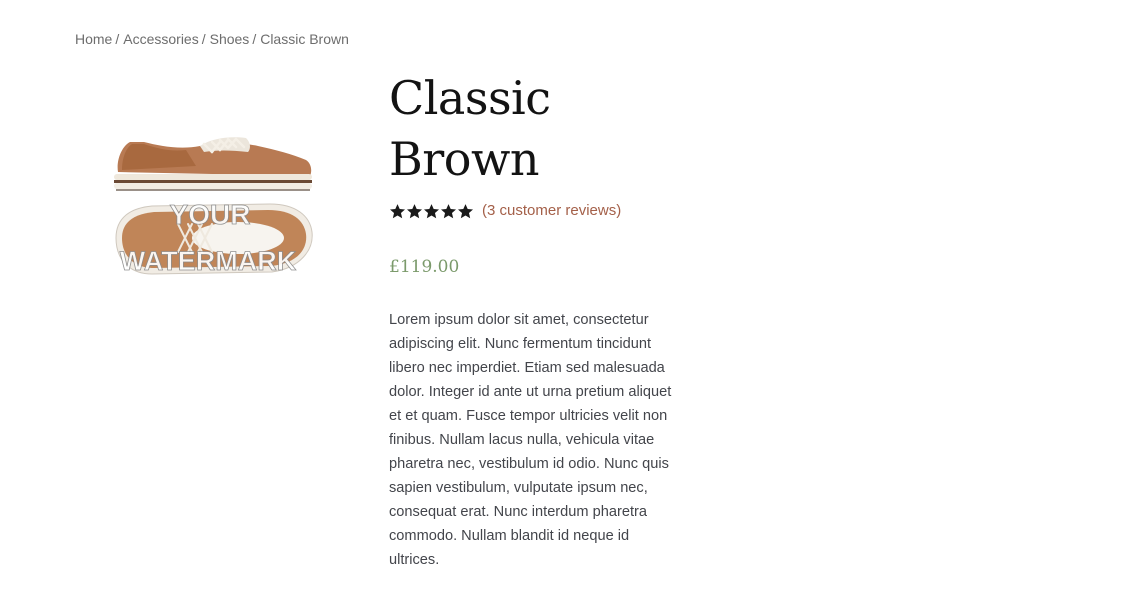 This screenshot has height=595, width=1137. I want to click on breadcrumb-shoes: Shoes, so click(230, 39).